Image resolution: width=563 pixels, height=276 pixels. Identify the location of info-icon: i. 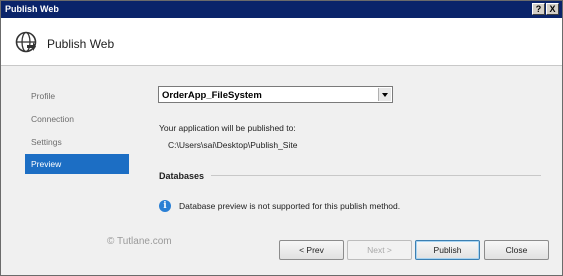
(165, 206).